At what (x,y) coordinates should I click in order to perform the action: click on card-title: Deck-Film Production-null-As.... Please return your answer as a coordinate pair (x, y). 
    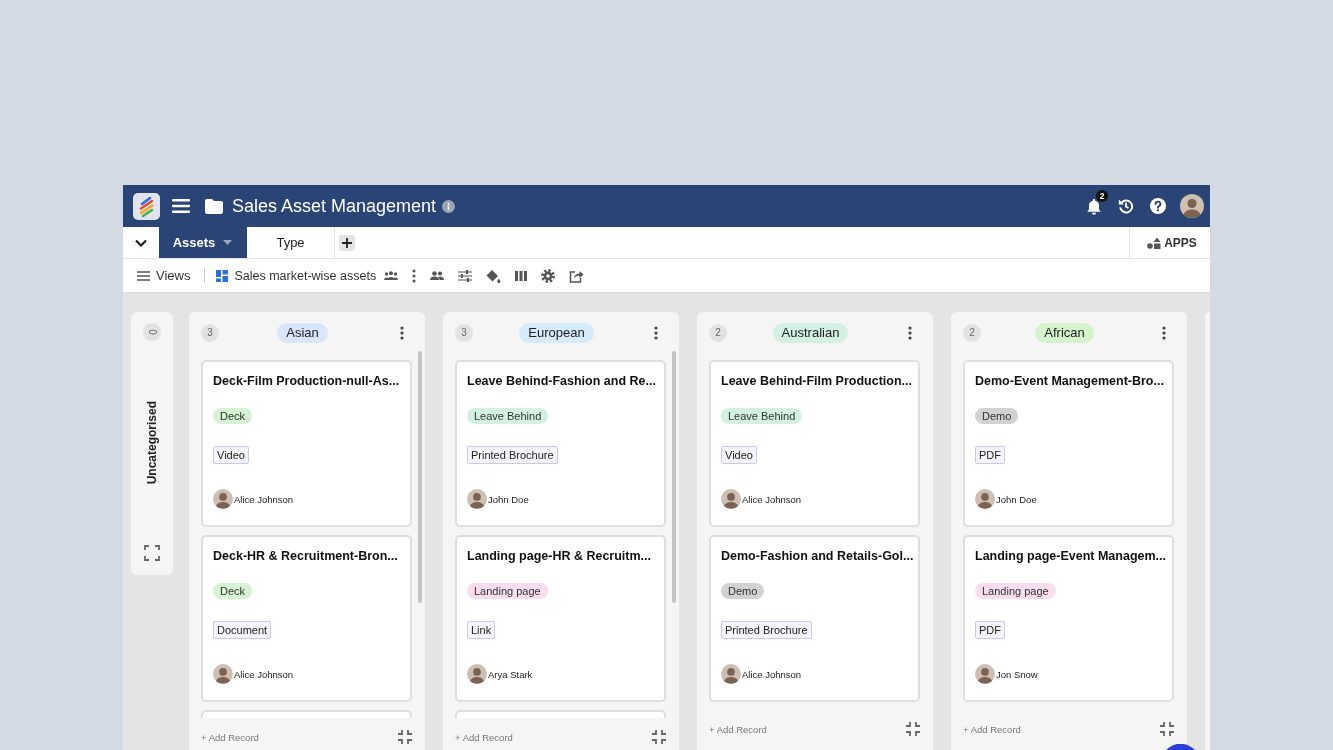
    Looking at the image, I should click on (306, 381).